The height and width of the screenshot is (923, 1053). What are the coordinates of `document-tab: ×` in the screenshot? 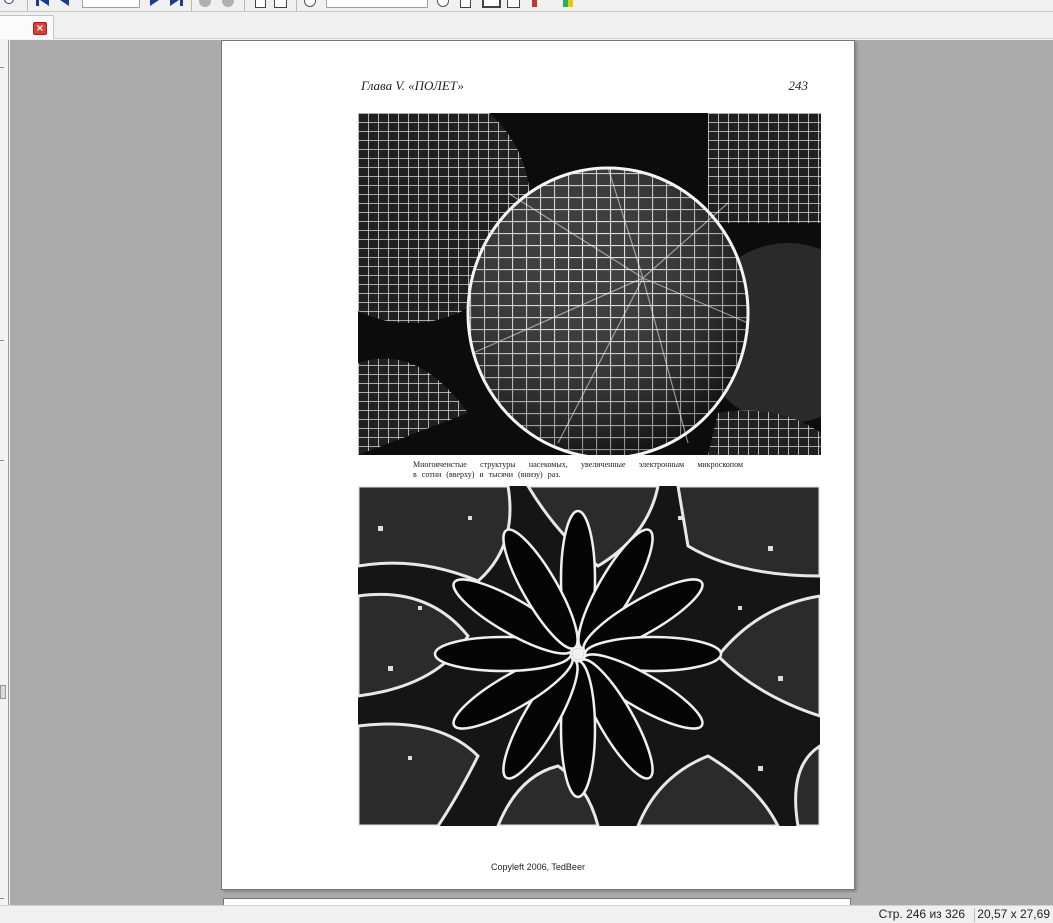 It's located at (27, 27).